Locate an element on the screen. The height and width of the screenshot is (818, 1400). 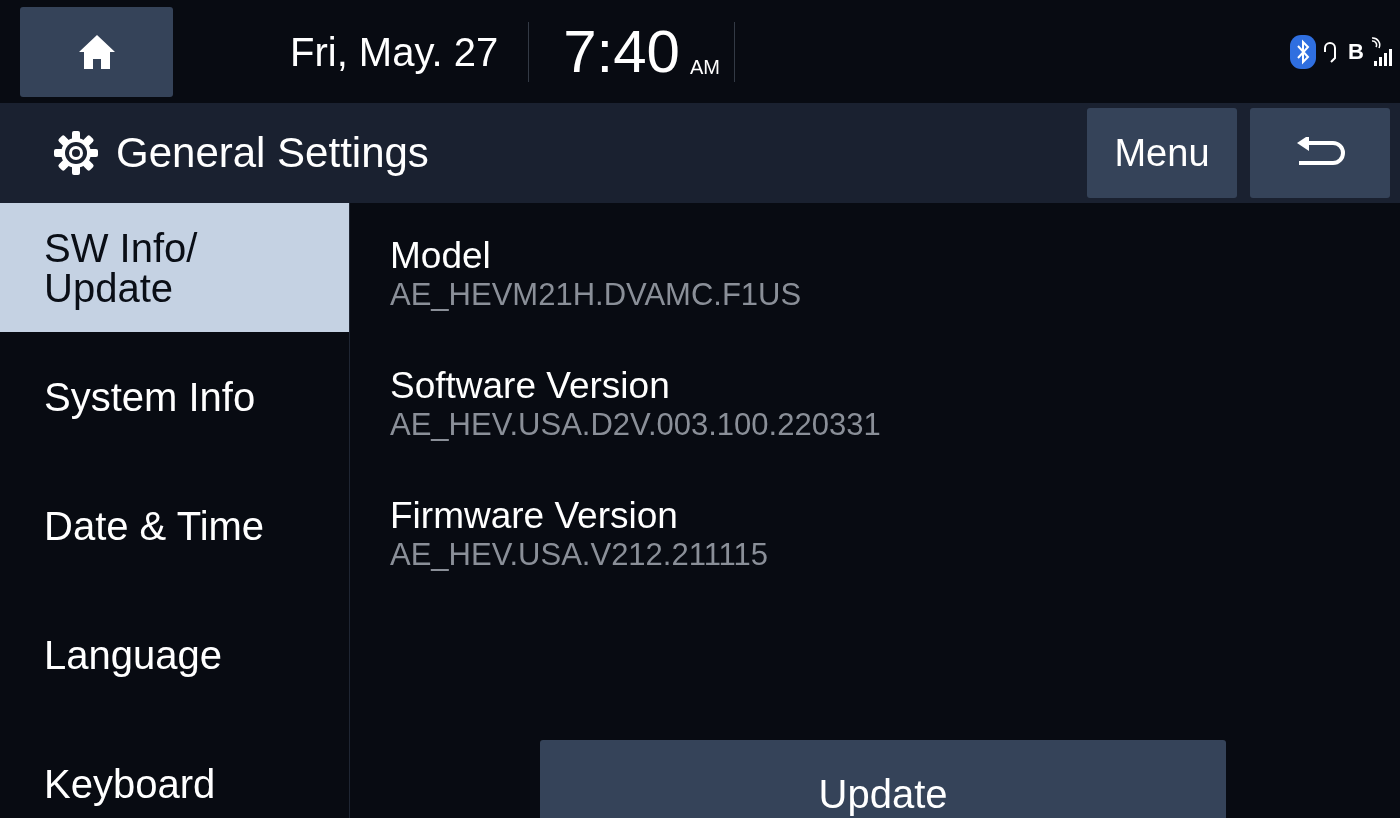
info-label: Software Version is located at coordinates (530, 386).